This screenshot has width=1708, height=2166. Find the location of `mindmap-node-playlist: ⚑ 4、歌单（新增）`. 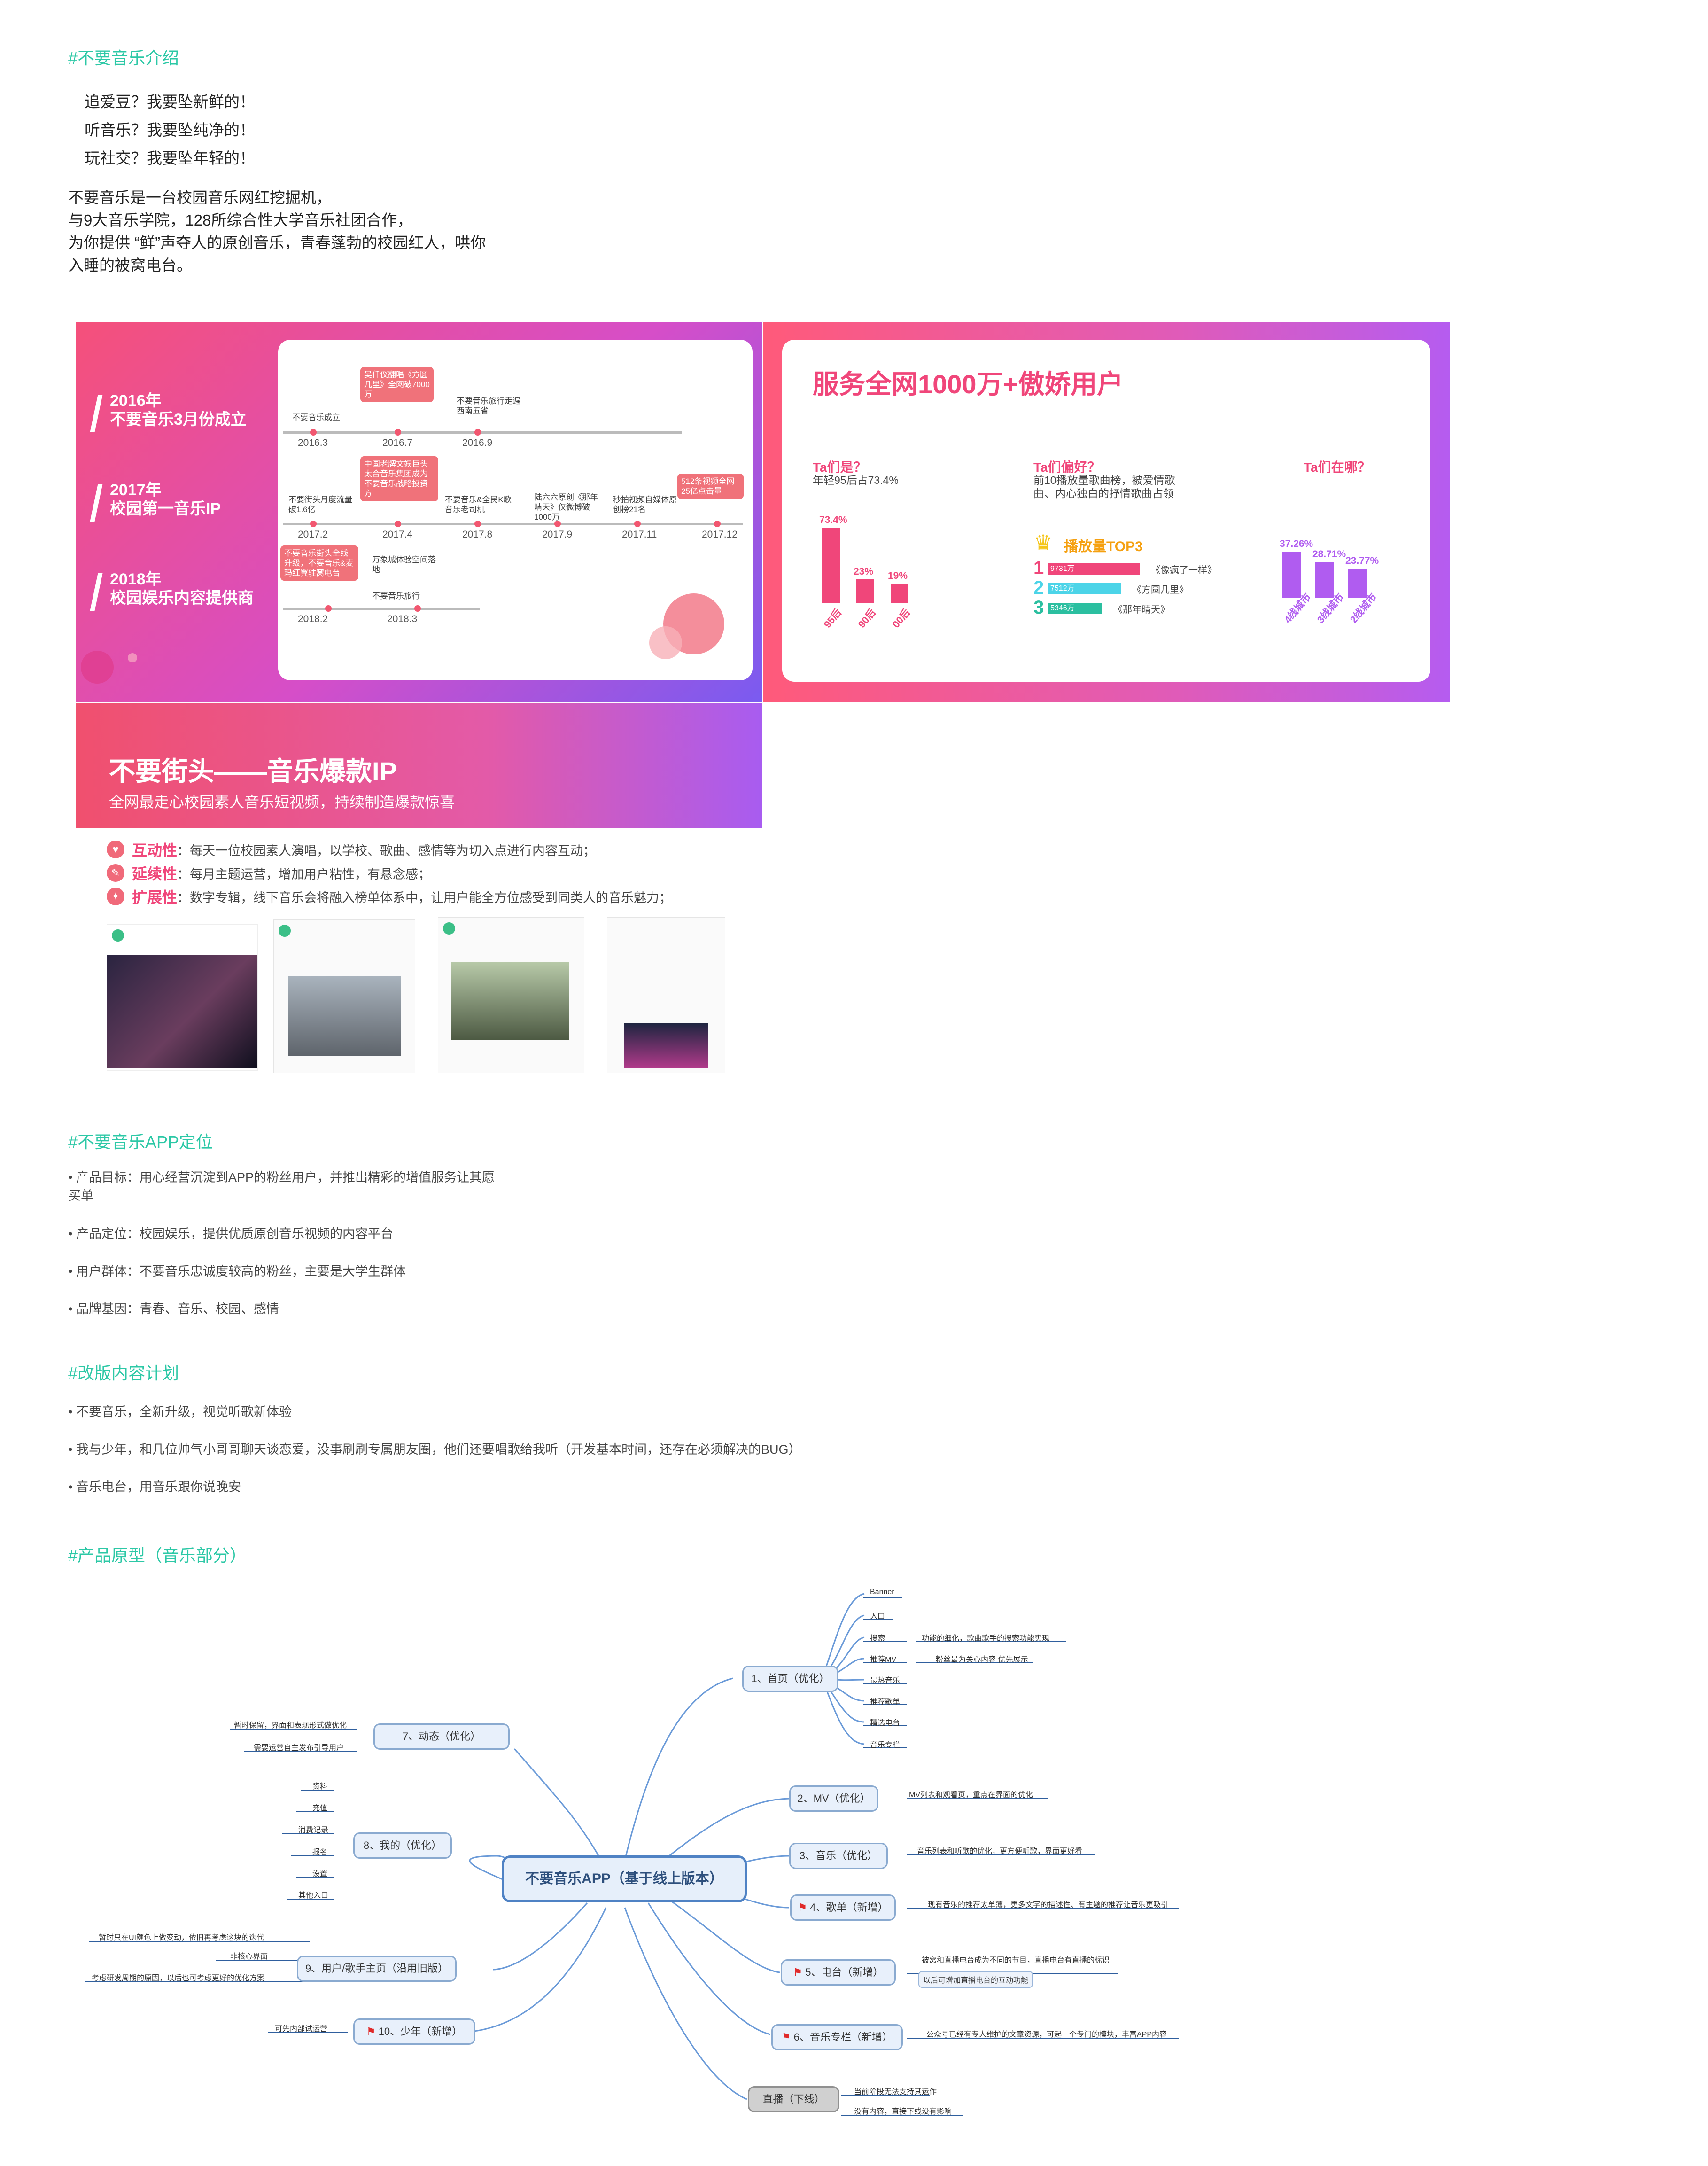

mindmap-node-playlist: ⚑ 4、歌单（新增） is located at coordinates (843, 1907).